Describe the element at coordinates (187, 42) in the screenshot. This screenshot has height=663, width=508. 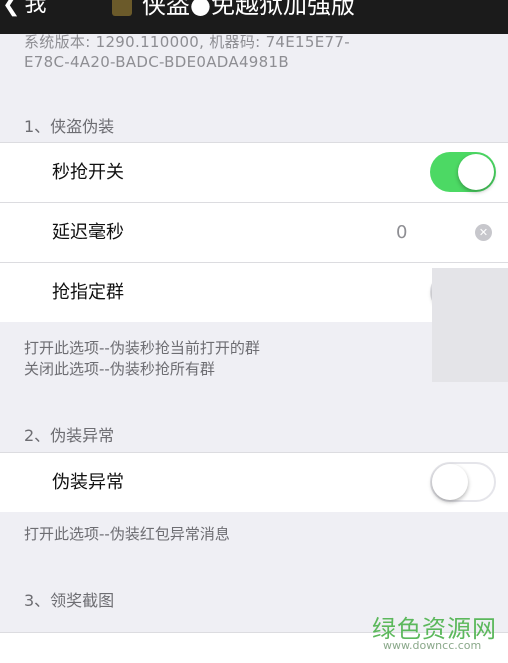
I see `system-info-line: 系统版本: 1290.110000, 机器码: 74E15E77-` at that location.